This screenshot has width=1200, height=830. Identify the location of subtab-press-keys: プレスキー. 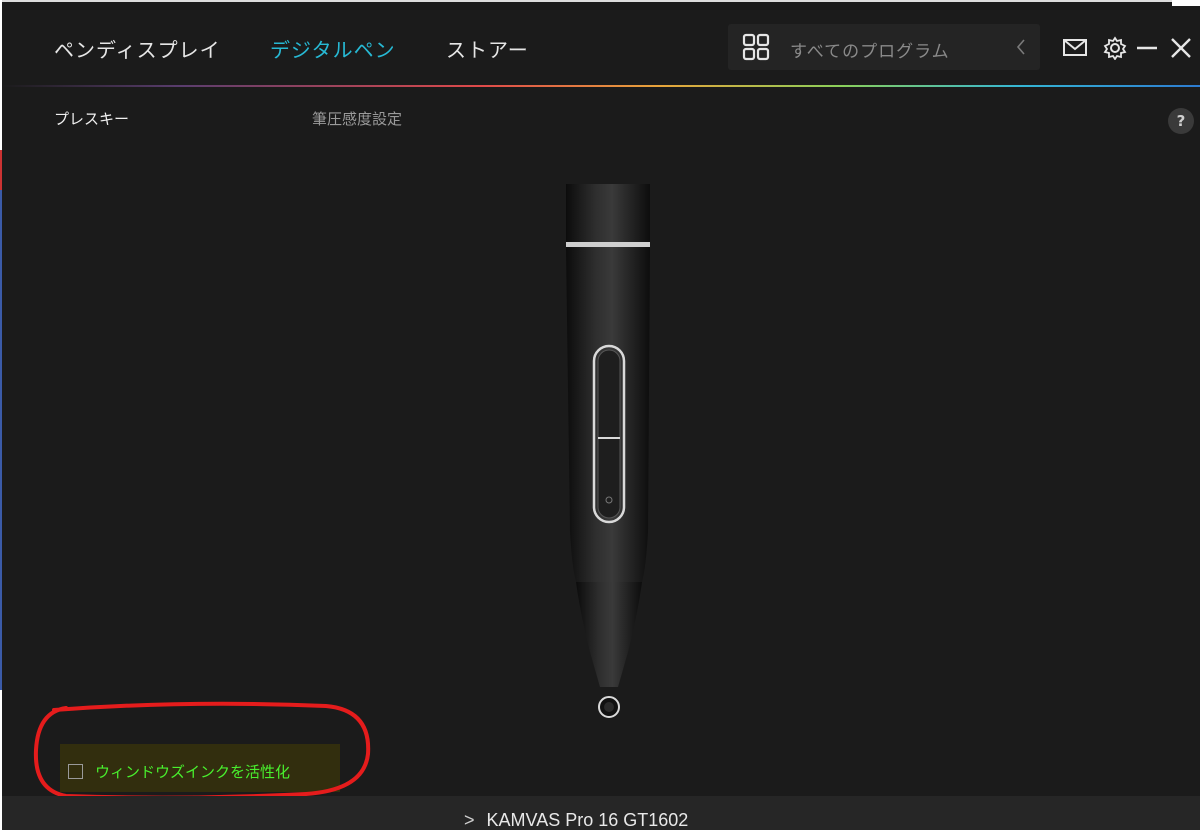
(91, 118).